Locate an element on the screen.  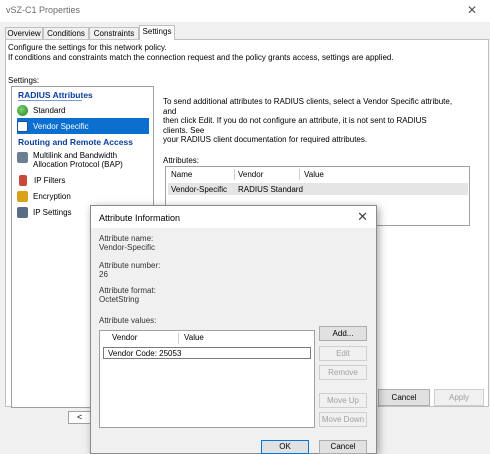
apply-button: Apply is located at coordinates (459, 397).